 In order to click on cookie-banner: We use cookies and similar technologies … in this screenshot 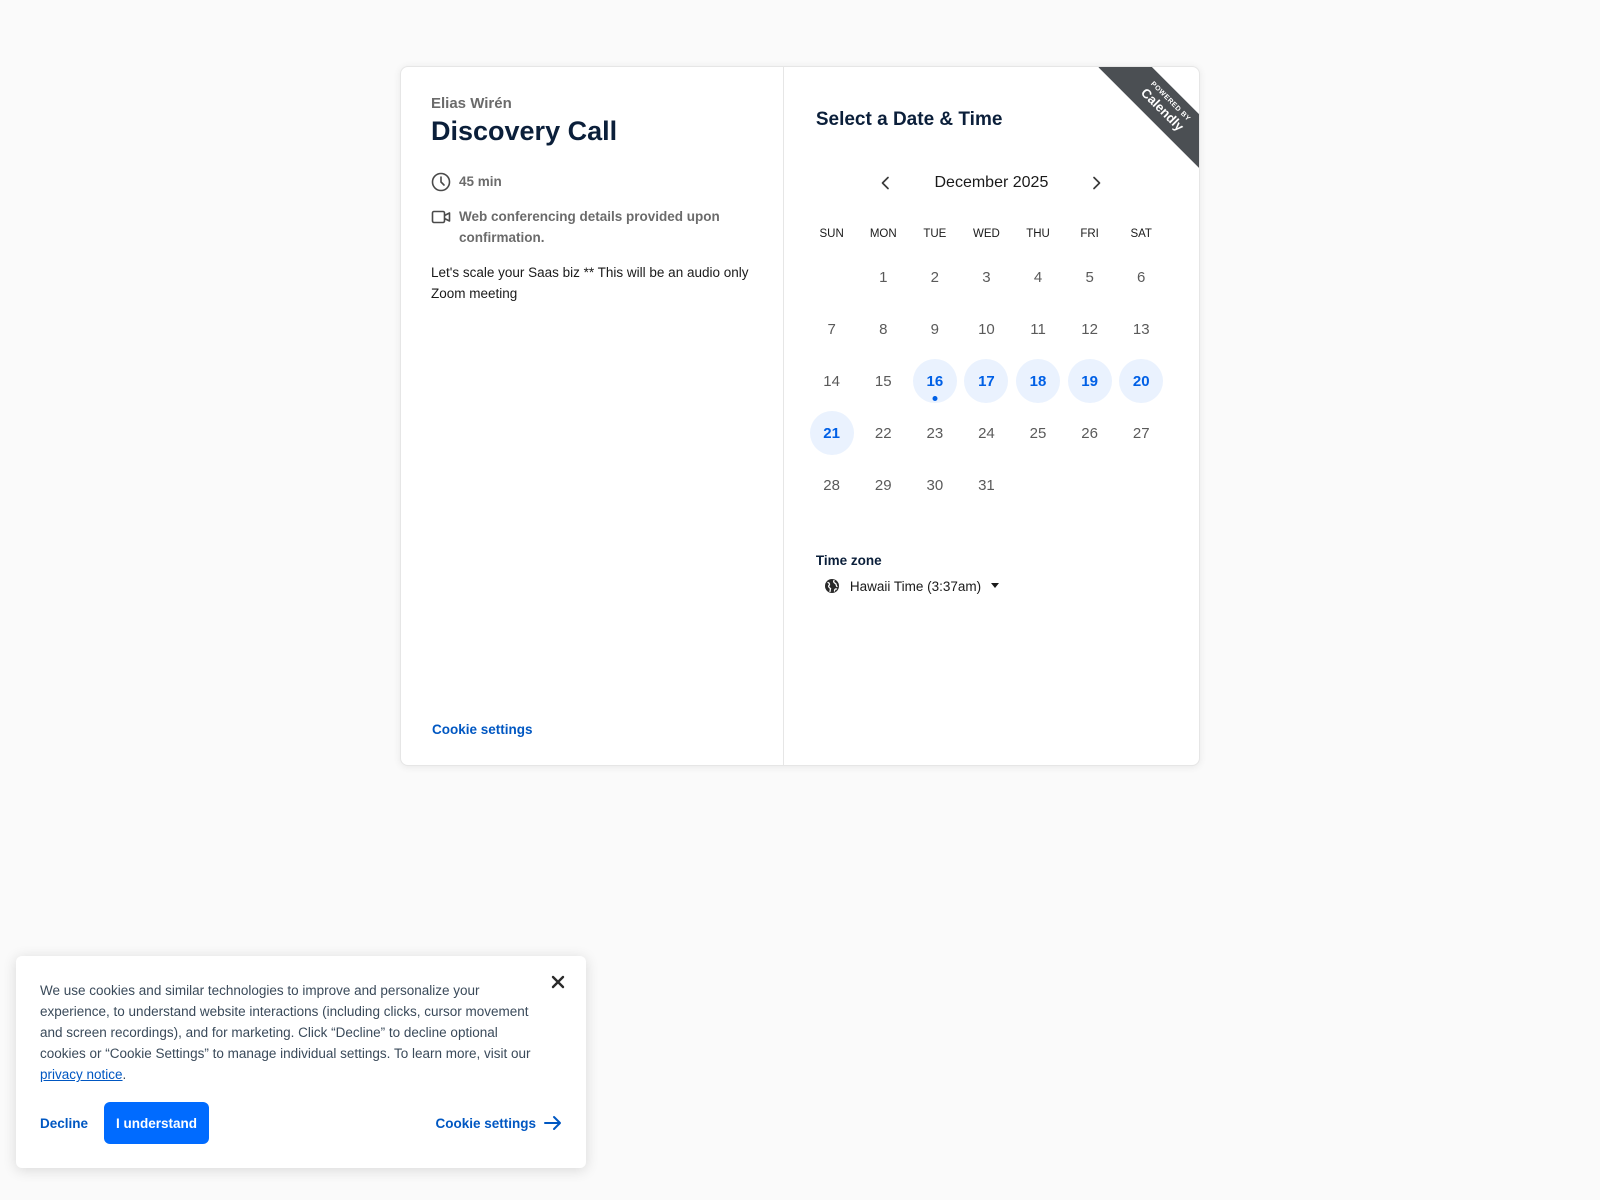, I will do `click(301, 1062)`.